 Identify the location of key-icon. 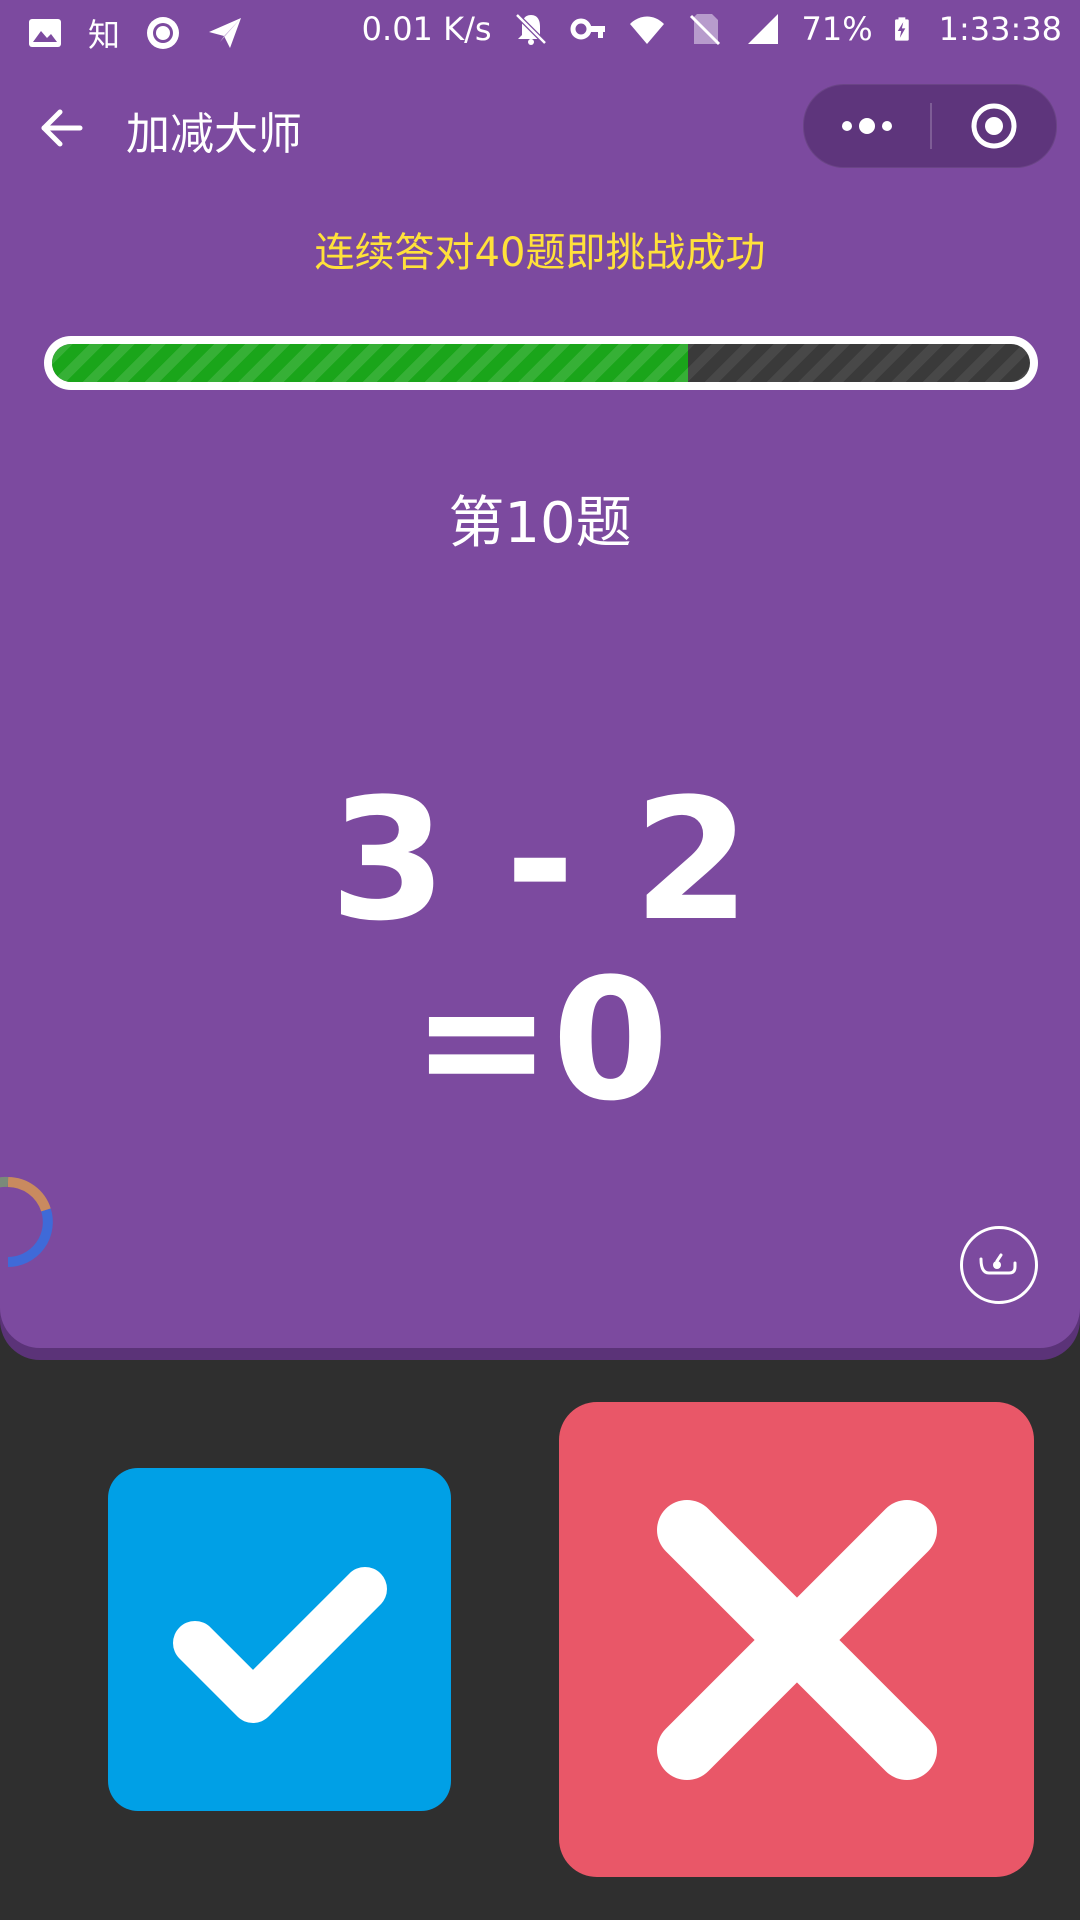
(587, 29).